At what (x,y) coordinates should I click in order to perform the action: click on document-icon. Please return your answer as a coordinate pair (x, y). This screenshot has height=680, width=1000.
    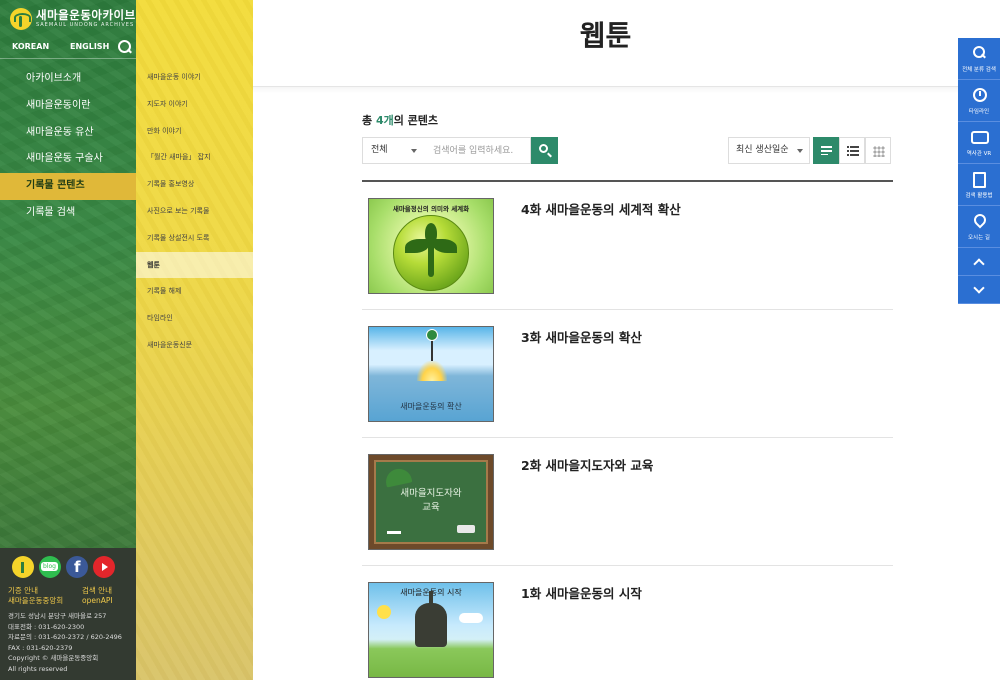
    Looking at the image, I should click on (979, 180).